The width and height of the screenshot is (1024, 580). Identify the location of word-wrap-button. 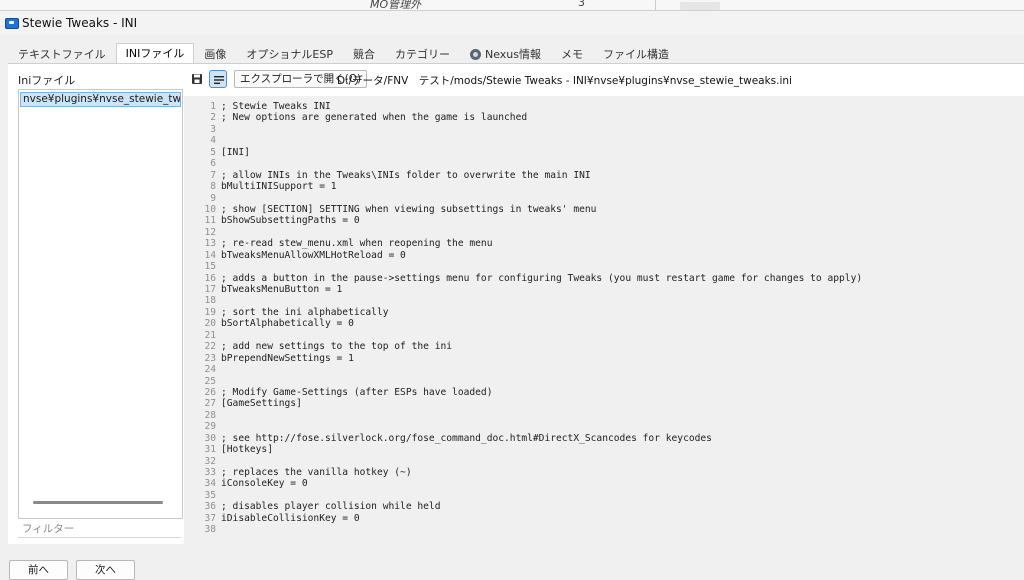
(218, 79).